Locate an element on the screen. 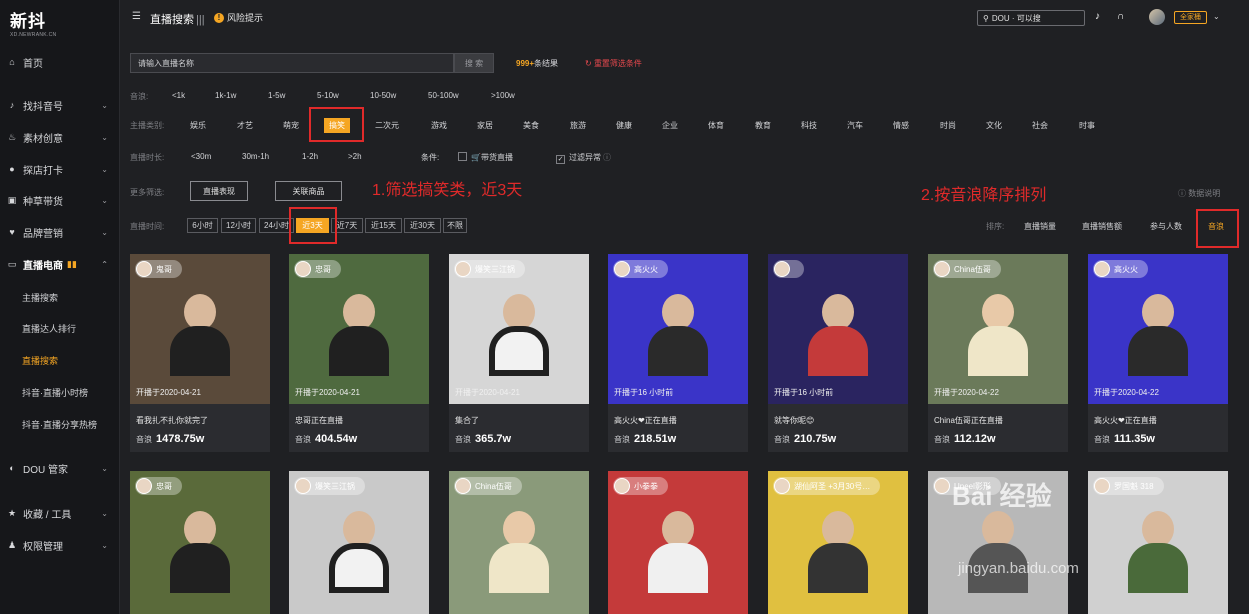  live-performance-button: 直播表现 is located at coordinates (219, 191).